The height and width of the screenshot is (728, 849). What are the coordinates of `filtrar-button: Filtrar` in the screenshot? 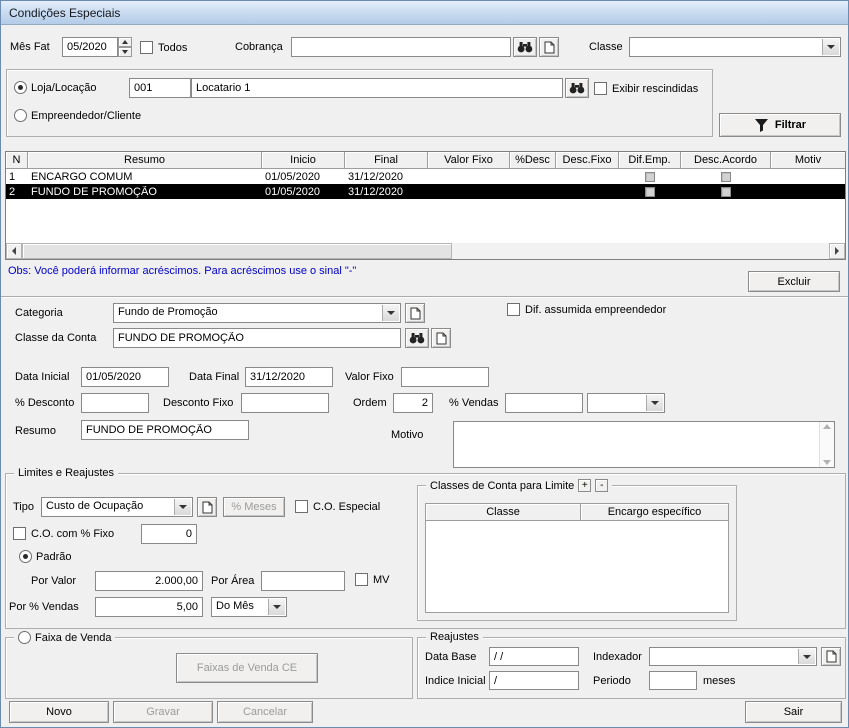 It's located at (780, 125).